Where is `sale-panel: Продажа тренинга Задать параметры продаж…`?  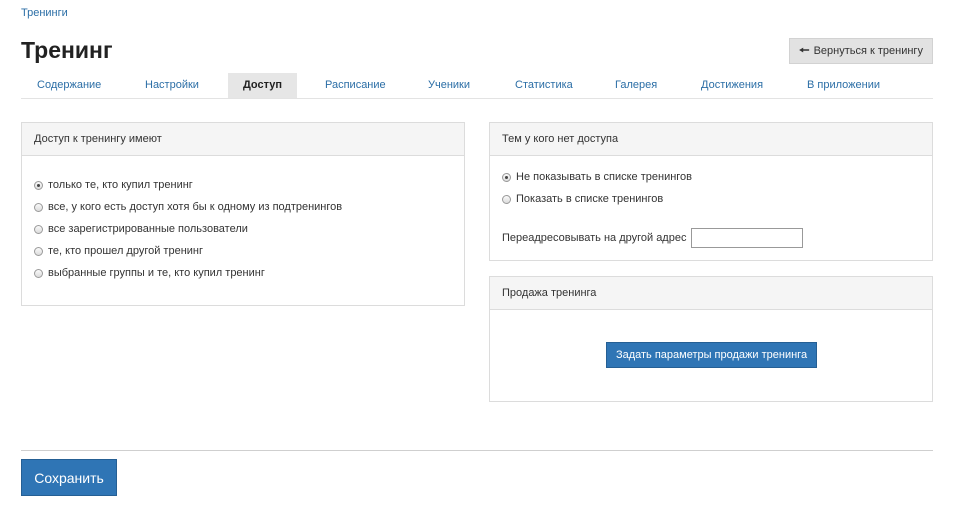 sale-panel: Продажа тренинга Задать параметры продаж… is located at coordinates (711, 339).